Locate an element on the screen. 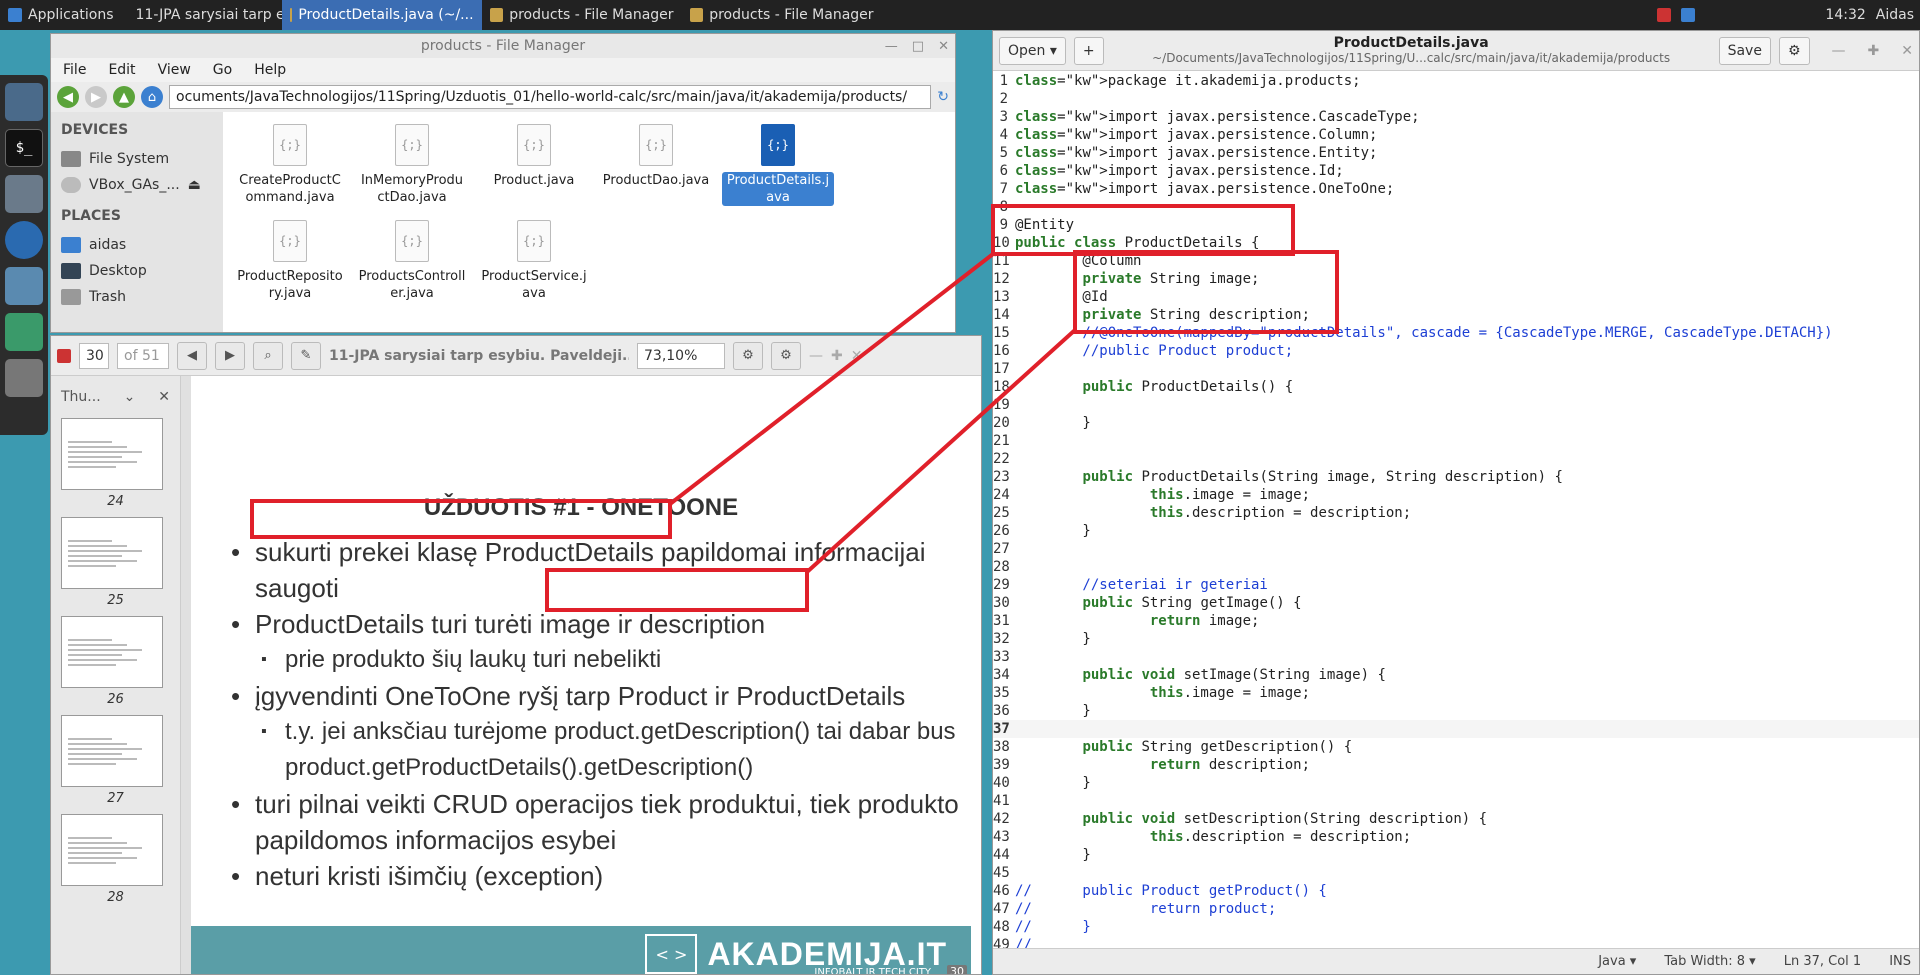 The height and width of the screenshot is (975, 1920). sidebar-item-home: aidas is located at coordinates (137, 245).